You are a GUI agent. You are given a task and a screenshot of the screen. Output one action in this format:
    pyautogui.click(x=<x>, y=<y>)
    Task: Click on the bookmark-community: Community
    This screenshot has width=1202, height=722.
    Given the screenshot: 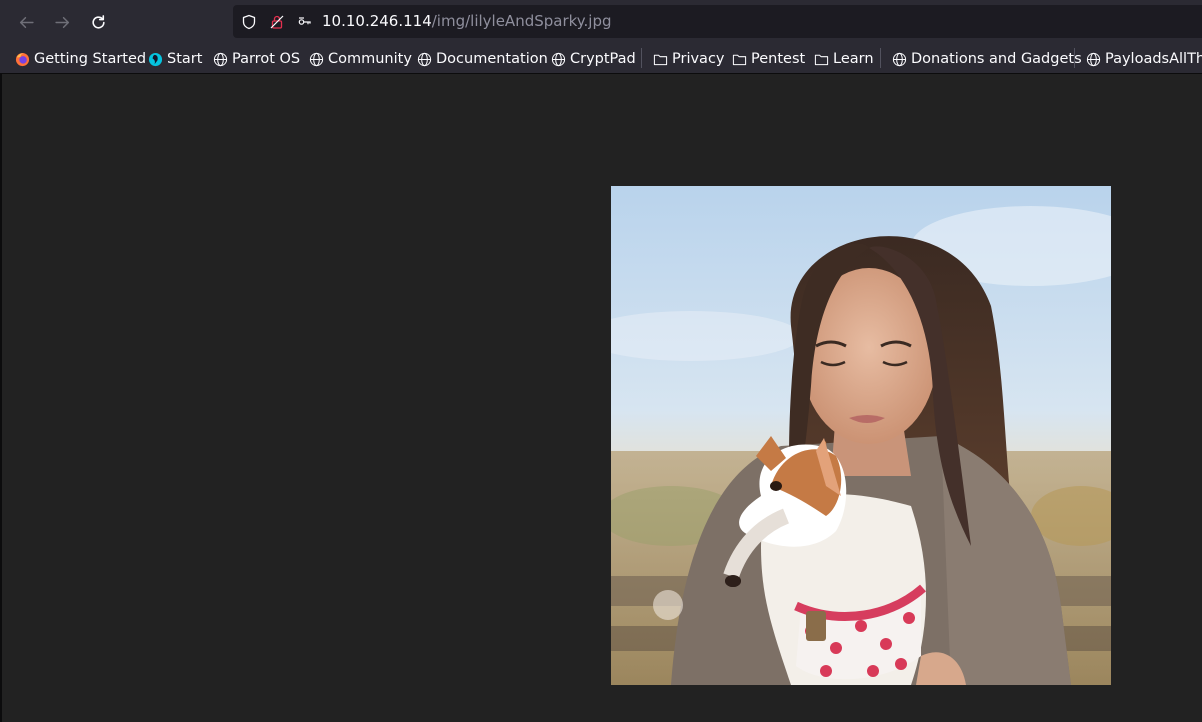 What is the action you would take?
    pyautogui.click(x=360, y=59)
    